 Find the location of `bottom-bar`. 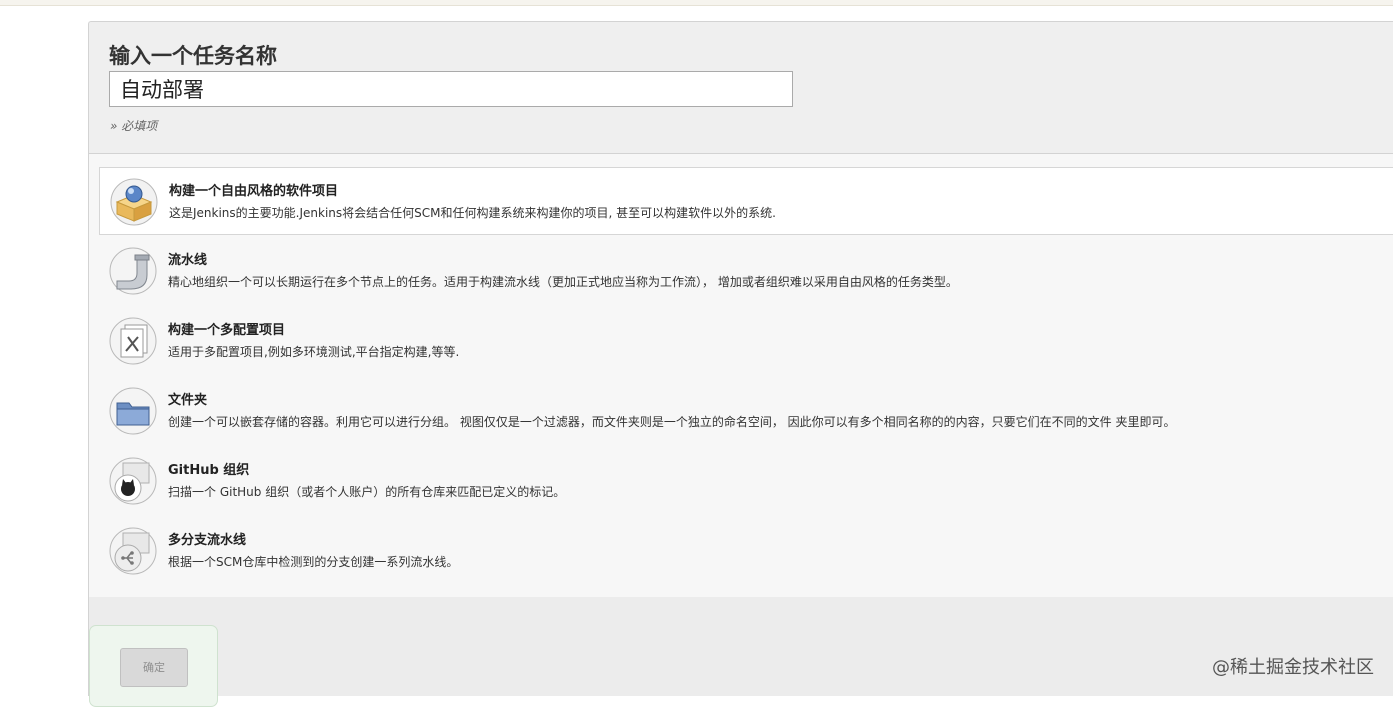

bottom-bar is located at coordinates (740, 646).